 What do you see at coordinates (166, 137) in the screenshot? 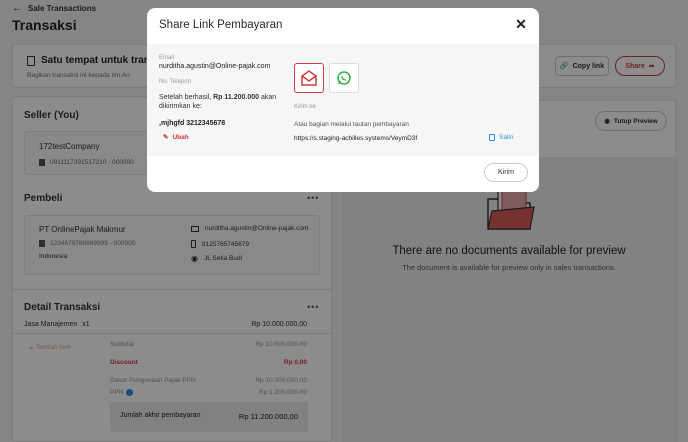
I see `pencil-icon: ✎` at bounding box center [166, 137].